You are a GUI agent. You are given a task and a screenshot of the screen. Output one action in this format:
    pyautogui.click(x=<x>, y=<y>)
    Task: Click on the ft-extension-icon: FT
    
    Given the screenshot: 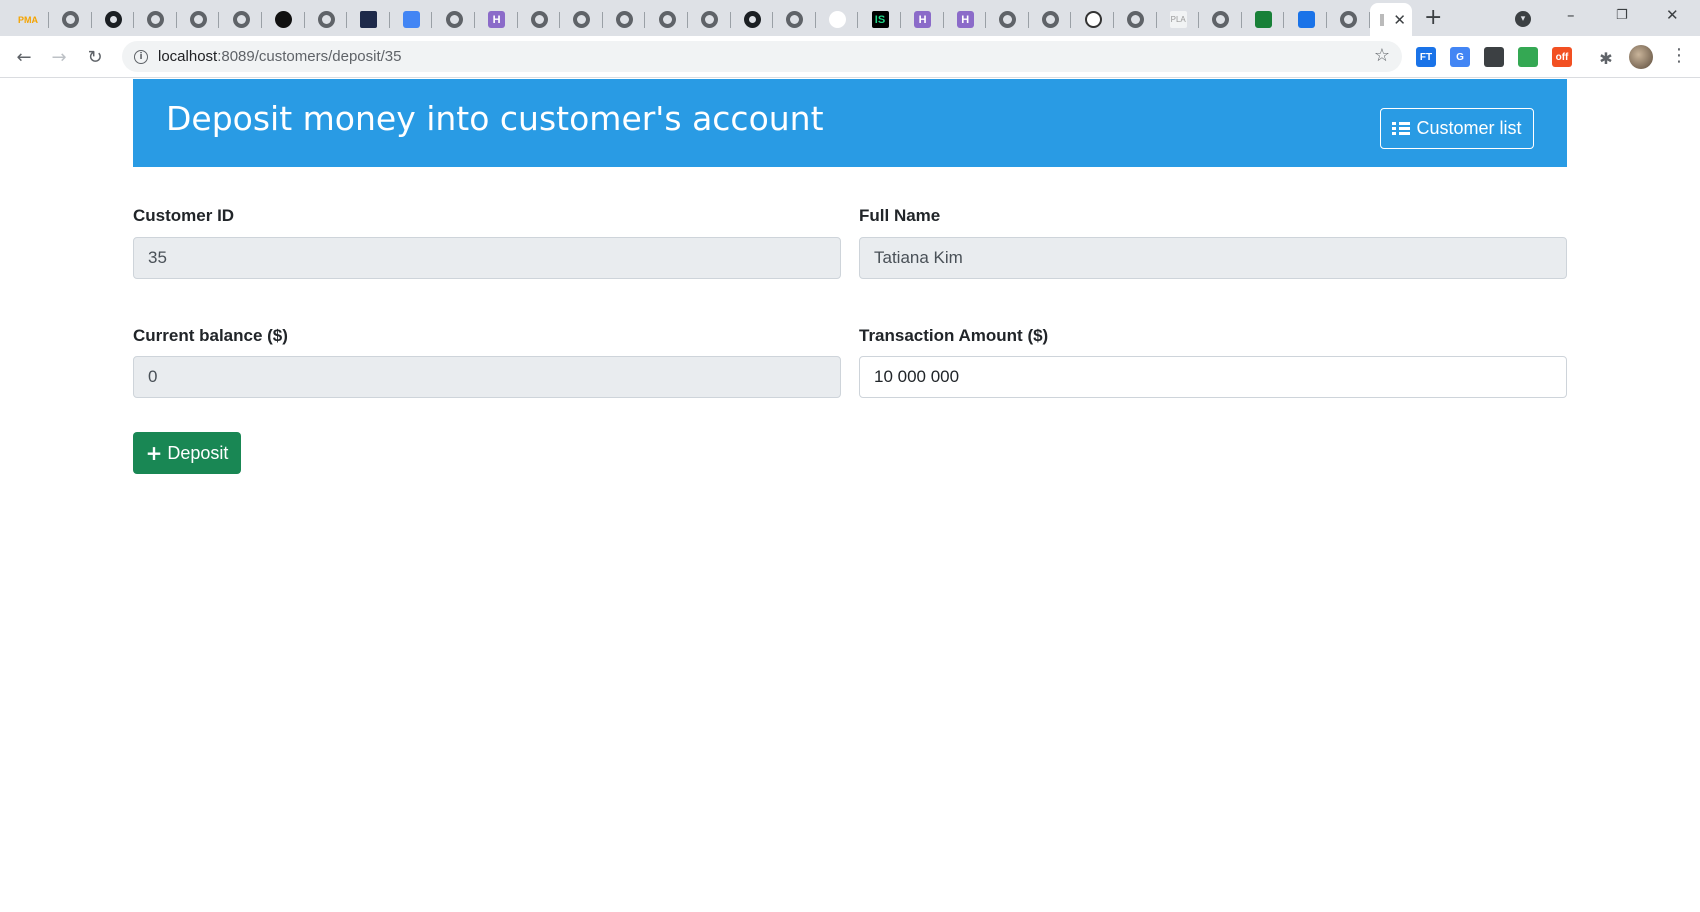 What is the action you would take?
    pyautogui.click(x=1426, y=57)
    